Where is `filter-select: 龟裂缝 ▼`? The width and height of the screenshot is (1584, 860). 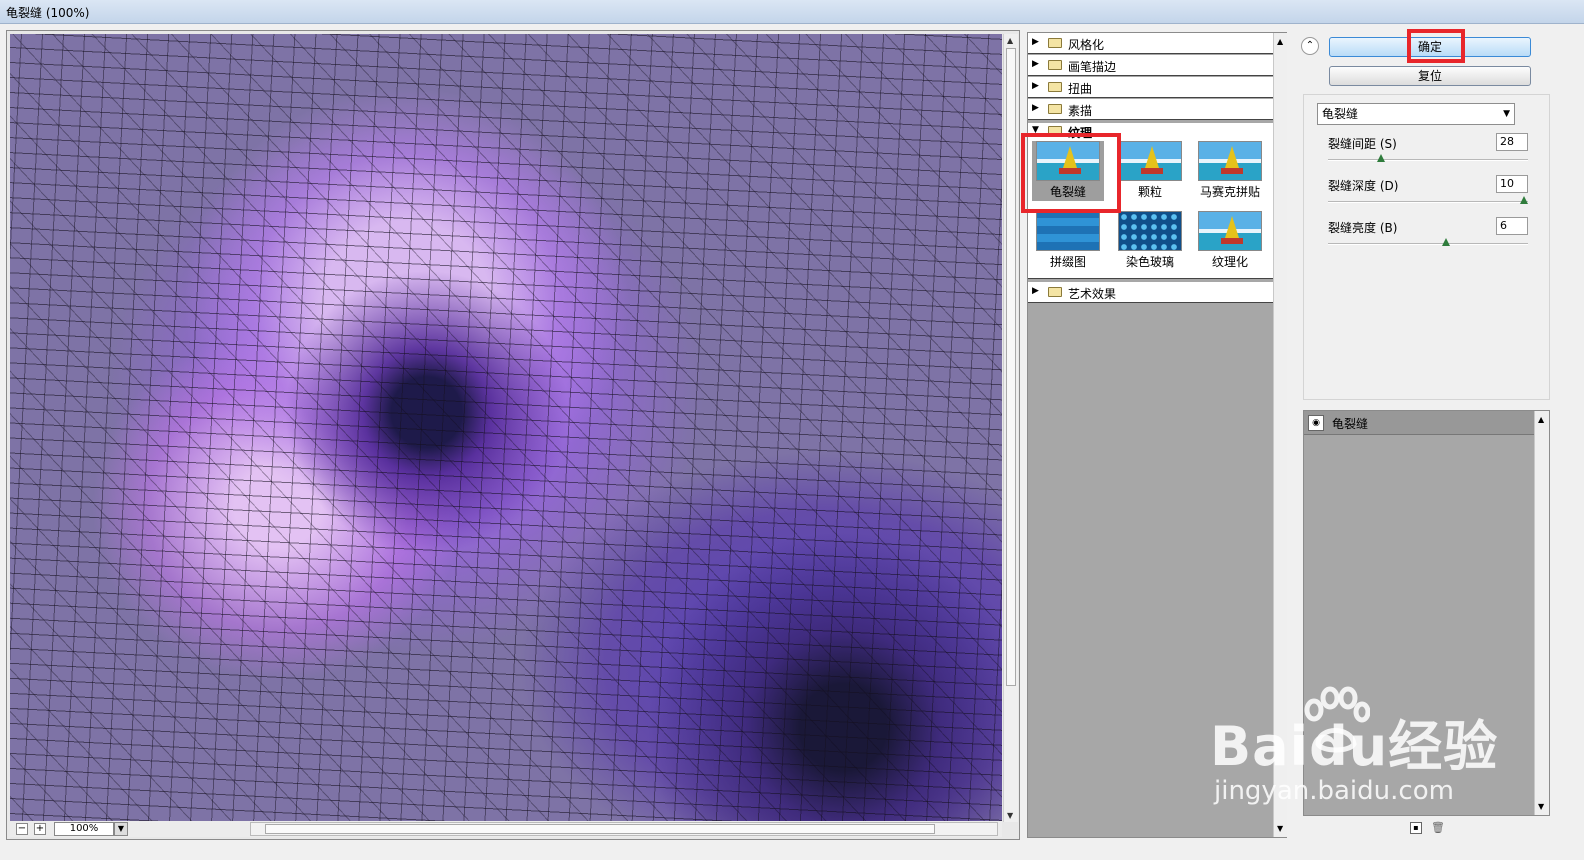
filter-select: 龟裂缝 ▼ is located at coordinates (1416, 114).